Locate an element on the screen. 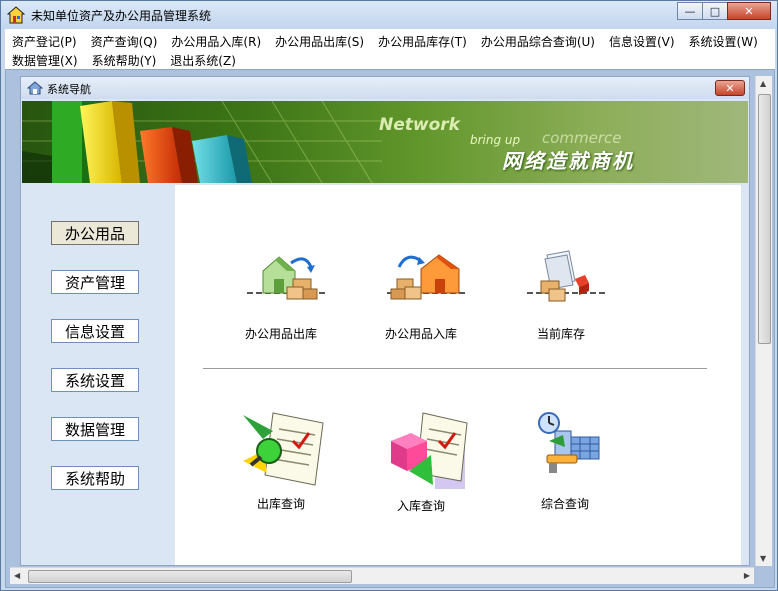  nav-system-settings: 系统设置 is located at coordinates (95, 380).